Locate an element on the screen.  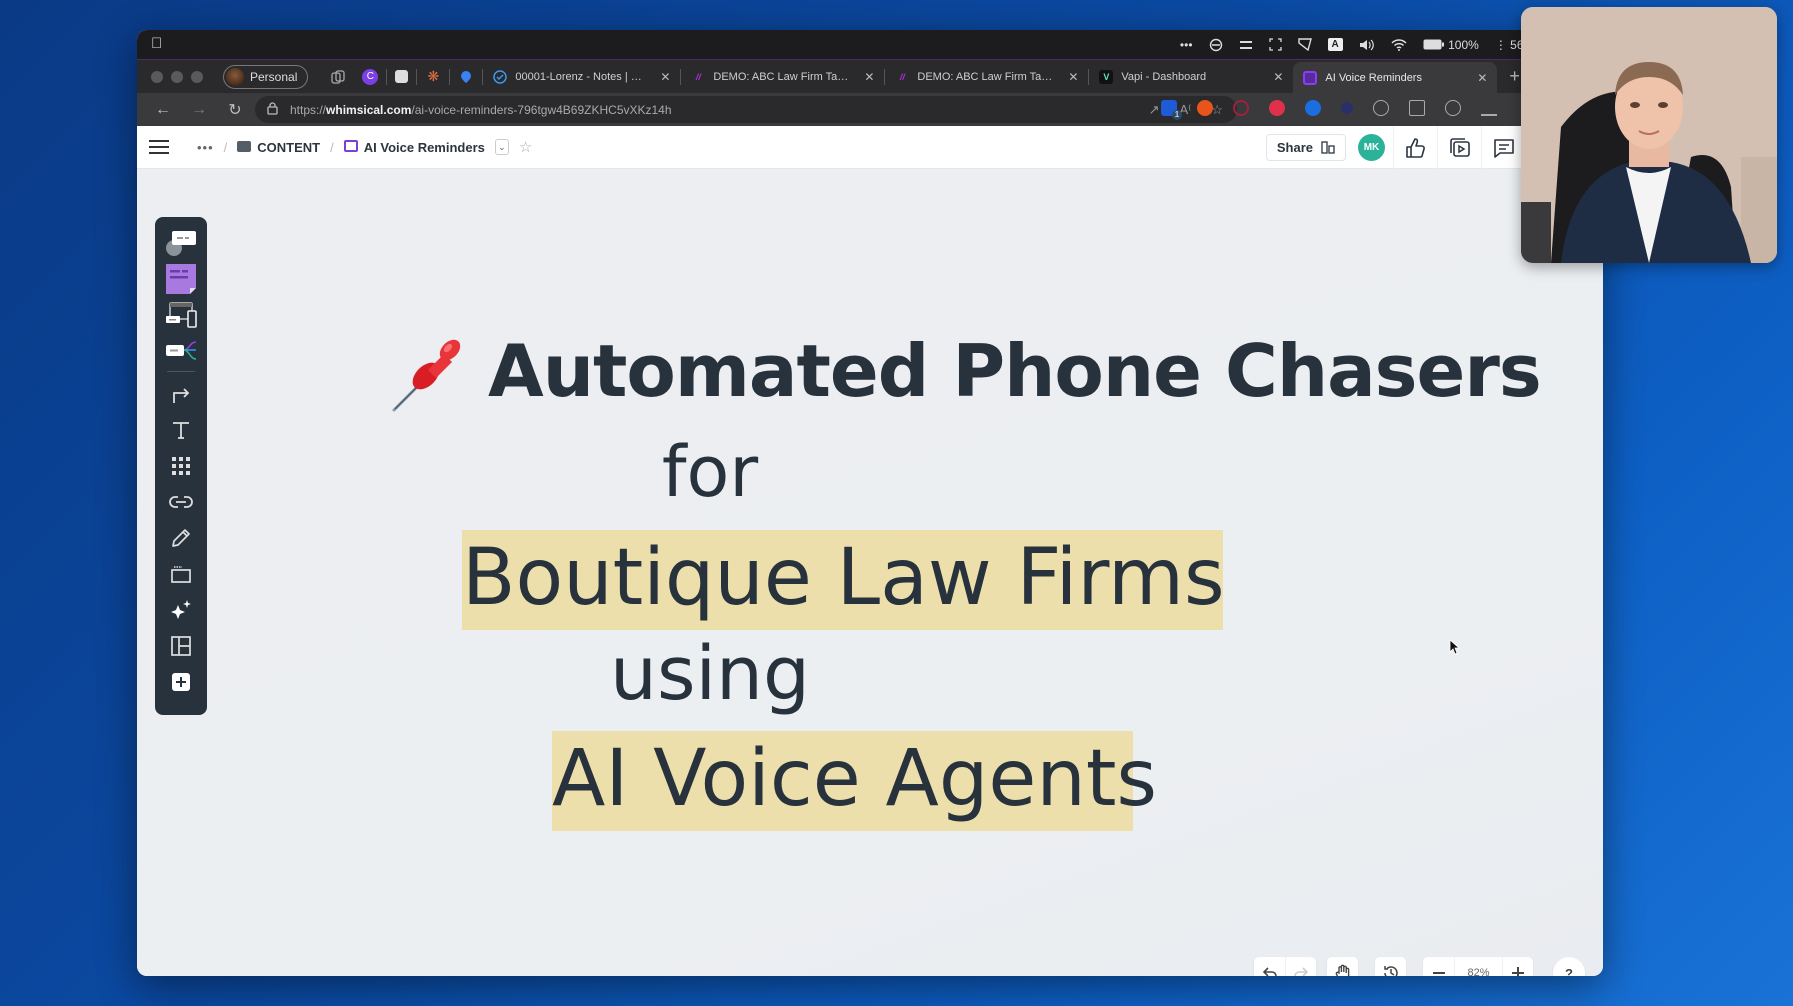
close-window-button is located at coordinates (157, 76).